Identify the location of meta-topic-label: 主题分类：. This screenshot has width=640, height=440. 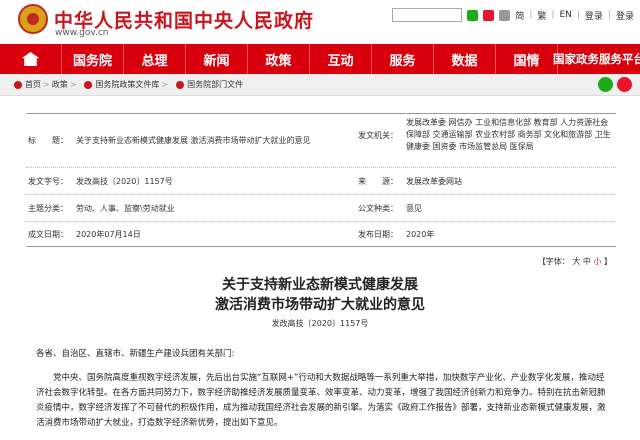
(48, 208).